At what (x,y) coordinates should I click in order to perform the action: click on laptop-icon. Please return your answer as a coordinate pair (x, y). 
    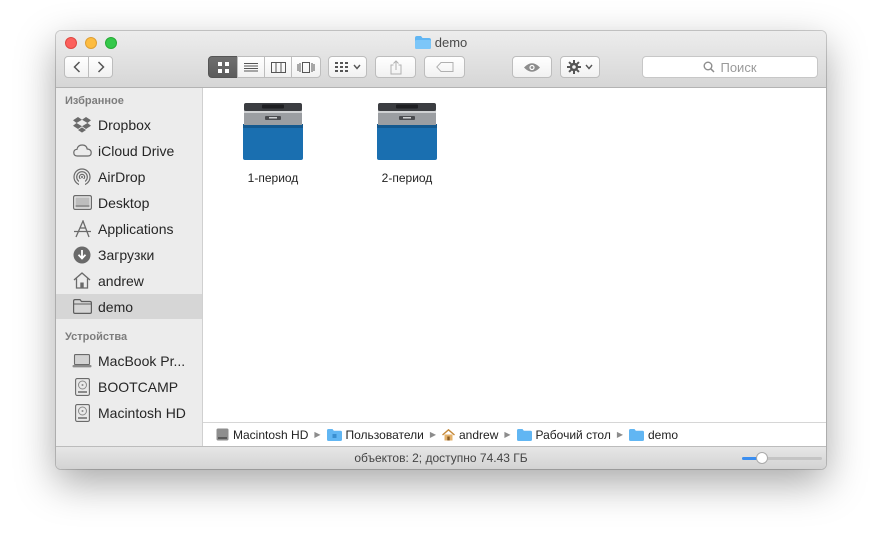
    Looking at the image, I should click on (82, 361).